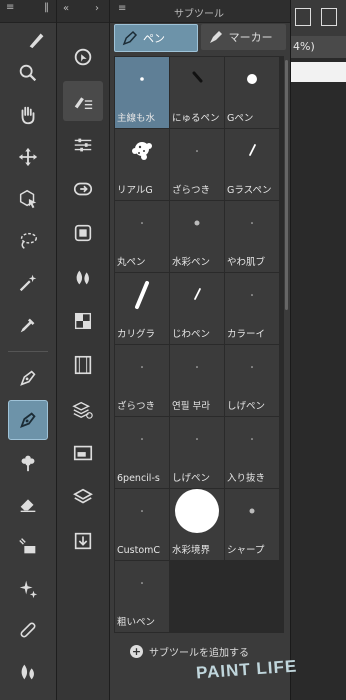 This screenshot has width=346, height=700. I want to click on import-icon, so click(83, 541).